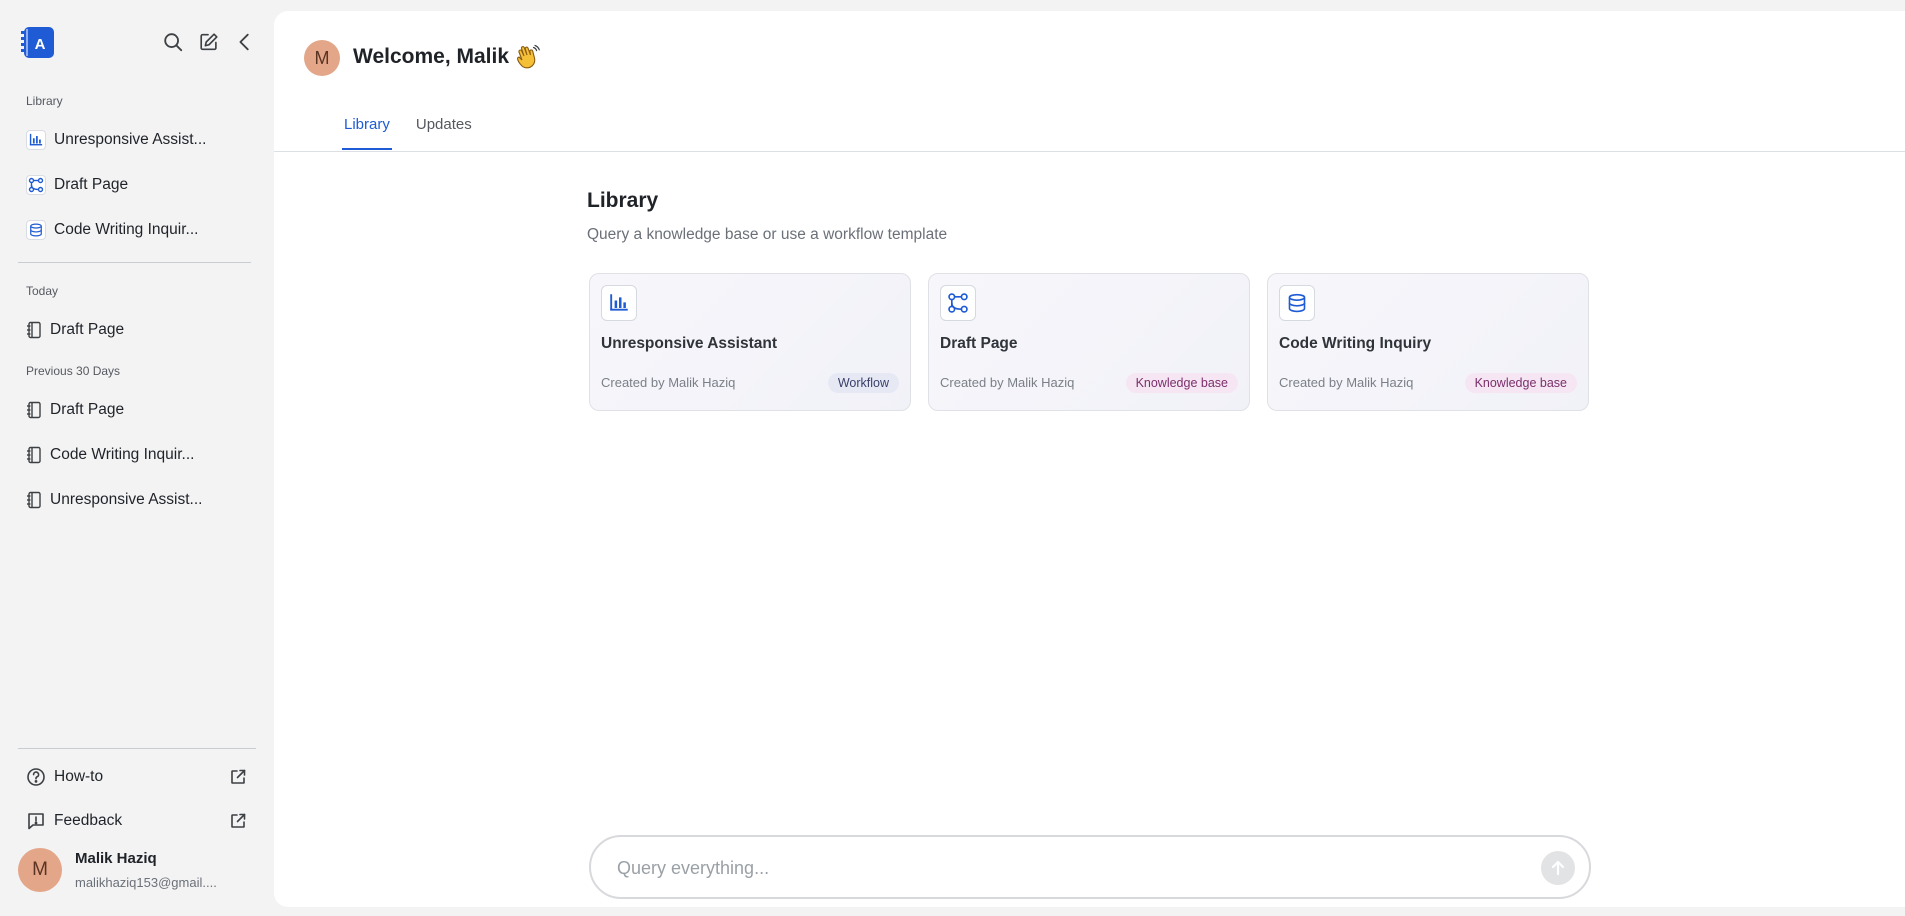  Describe the element at coordinates (44, 101) in the screenshot. I see `library-section-label: Library` at that location.